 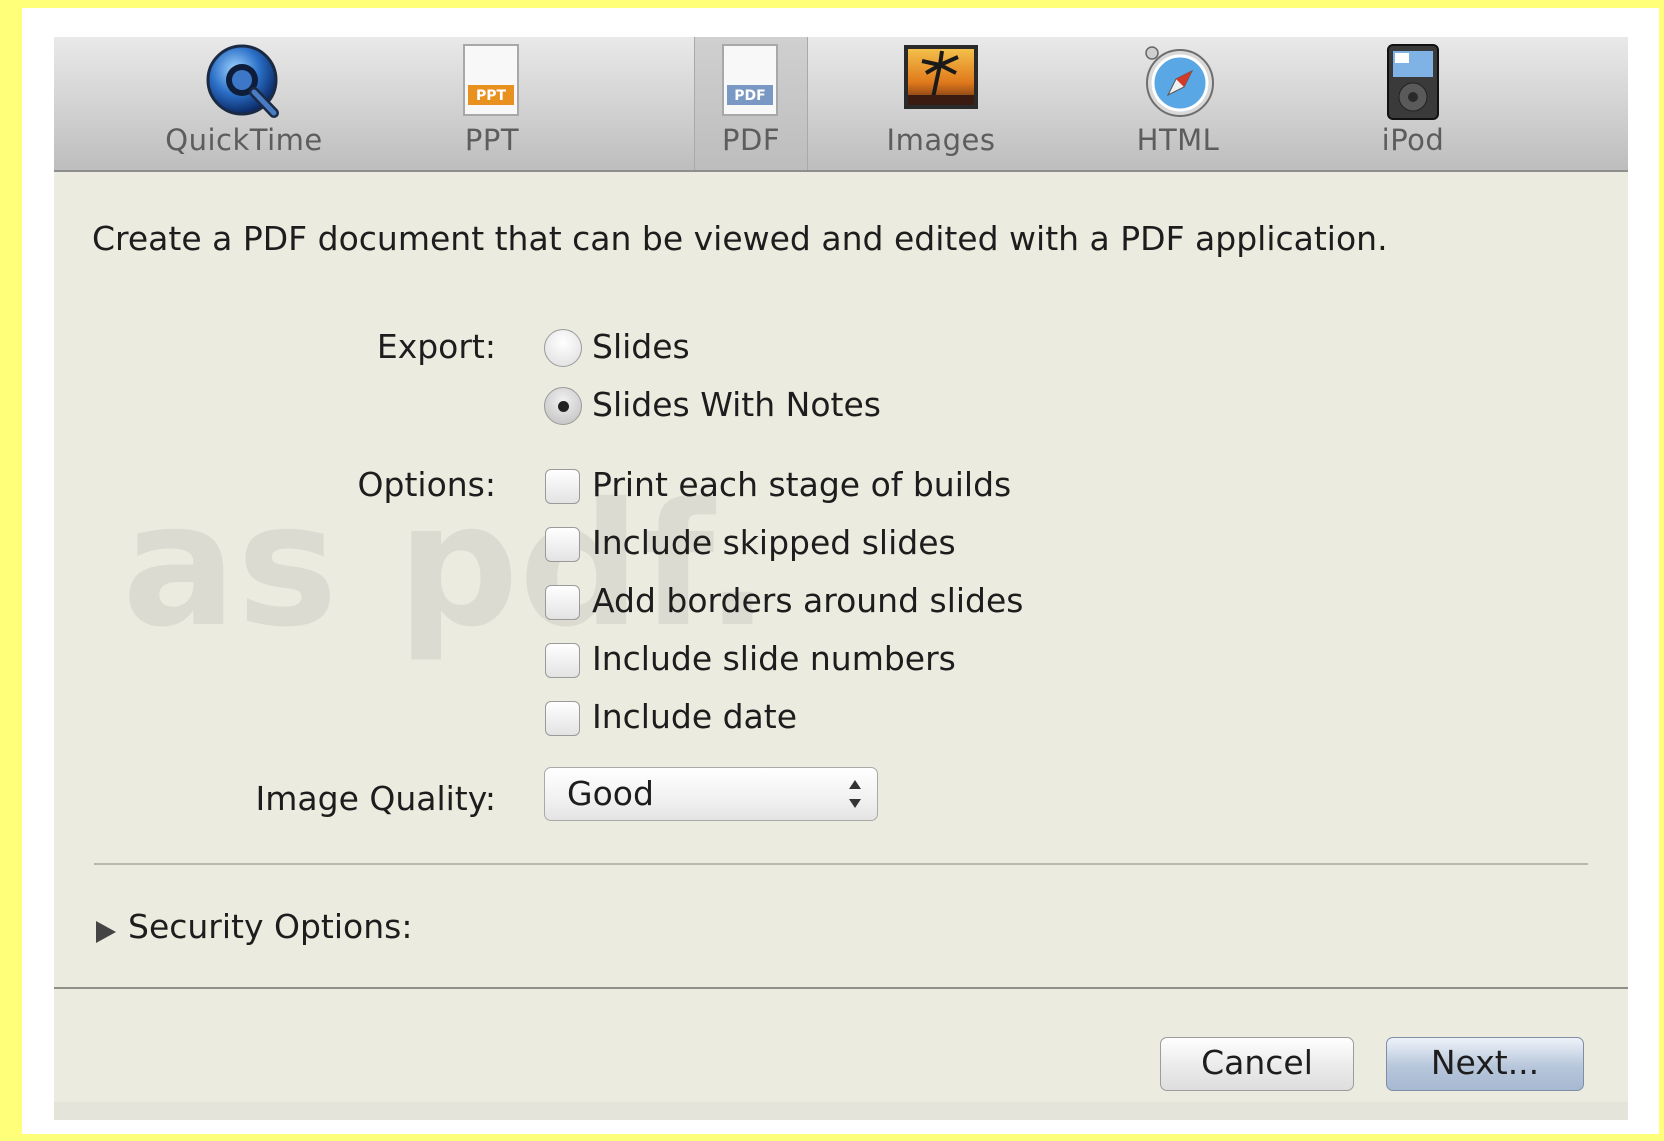 I want to click on tab-label: PDF, so click(x=751, y=140).